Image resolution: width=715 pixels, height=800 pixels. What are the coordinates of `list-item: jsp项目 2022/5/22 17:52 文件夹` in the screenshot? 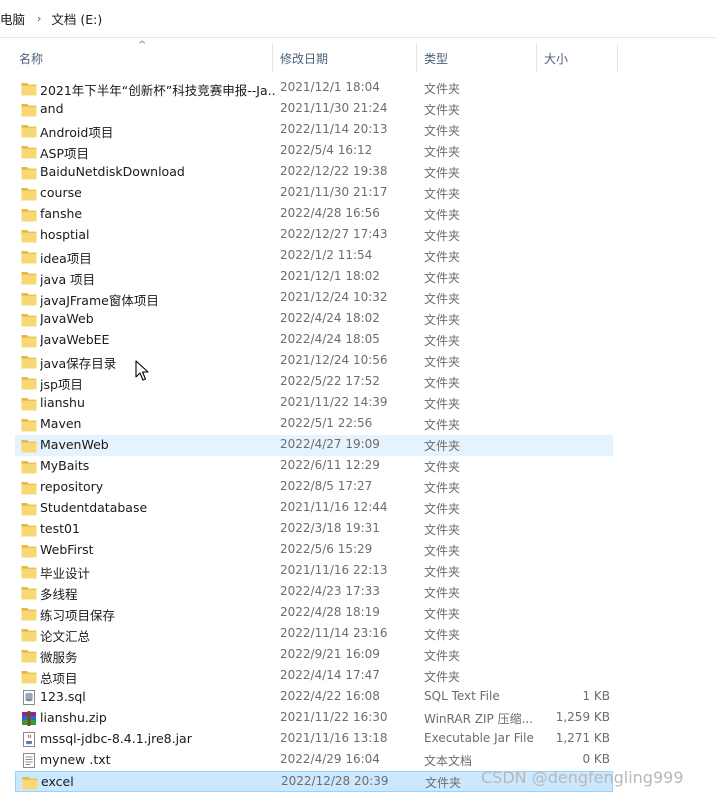 It's located at (314, 382).